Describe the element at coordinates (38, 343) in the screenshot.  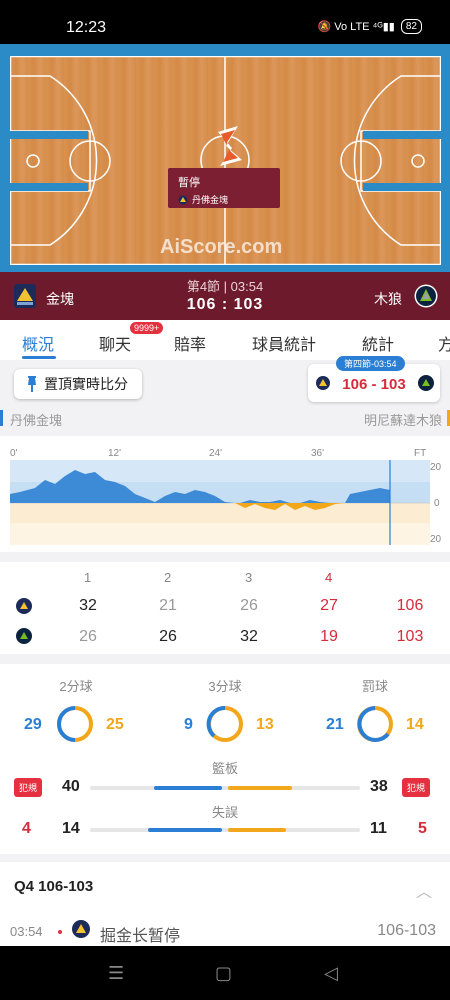
I see `tab-overview: 概況` at that location.